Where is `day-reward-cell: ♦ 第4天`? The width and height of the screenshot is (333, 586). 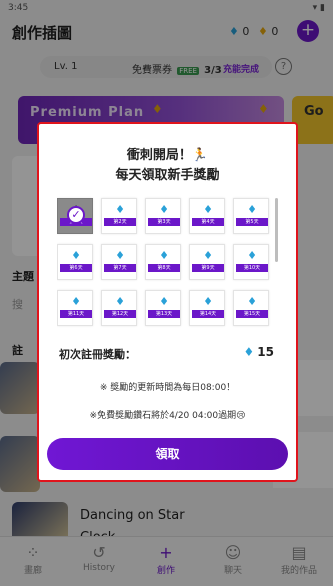
day-reward-cell: ♦ 第4天 is located at coordinates (207, 216).